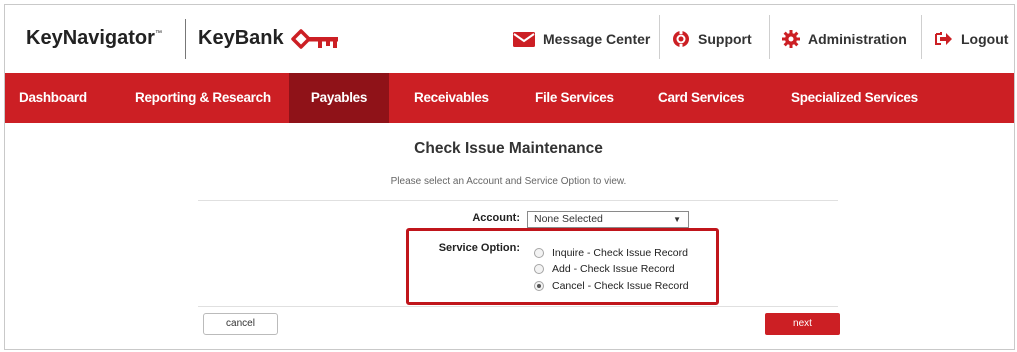 Image resolution: width=1017 pixels, height=352 pixels. What do you see at coordinates (524, 39) in the screenshot?
I see `envelope-icon` at bounding box center [524, 39].